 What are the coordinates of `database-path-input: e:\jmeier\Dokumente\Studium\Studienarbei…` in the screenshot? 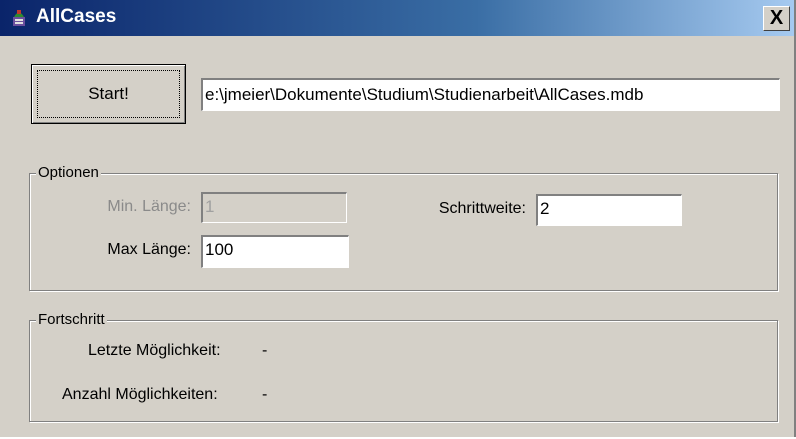 It's located at (490, 94).